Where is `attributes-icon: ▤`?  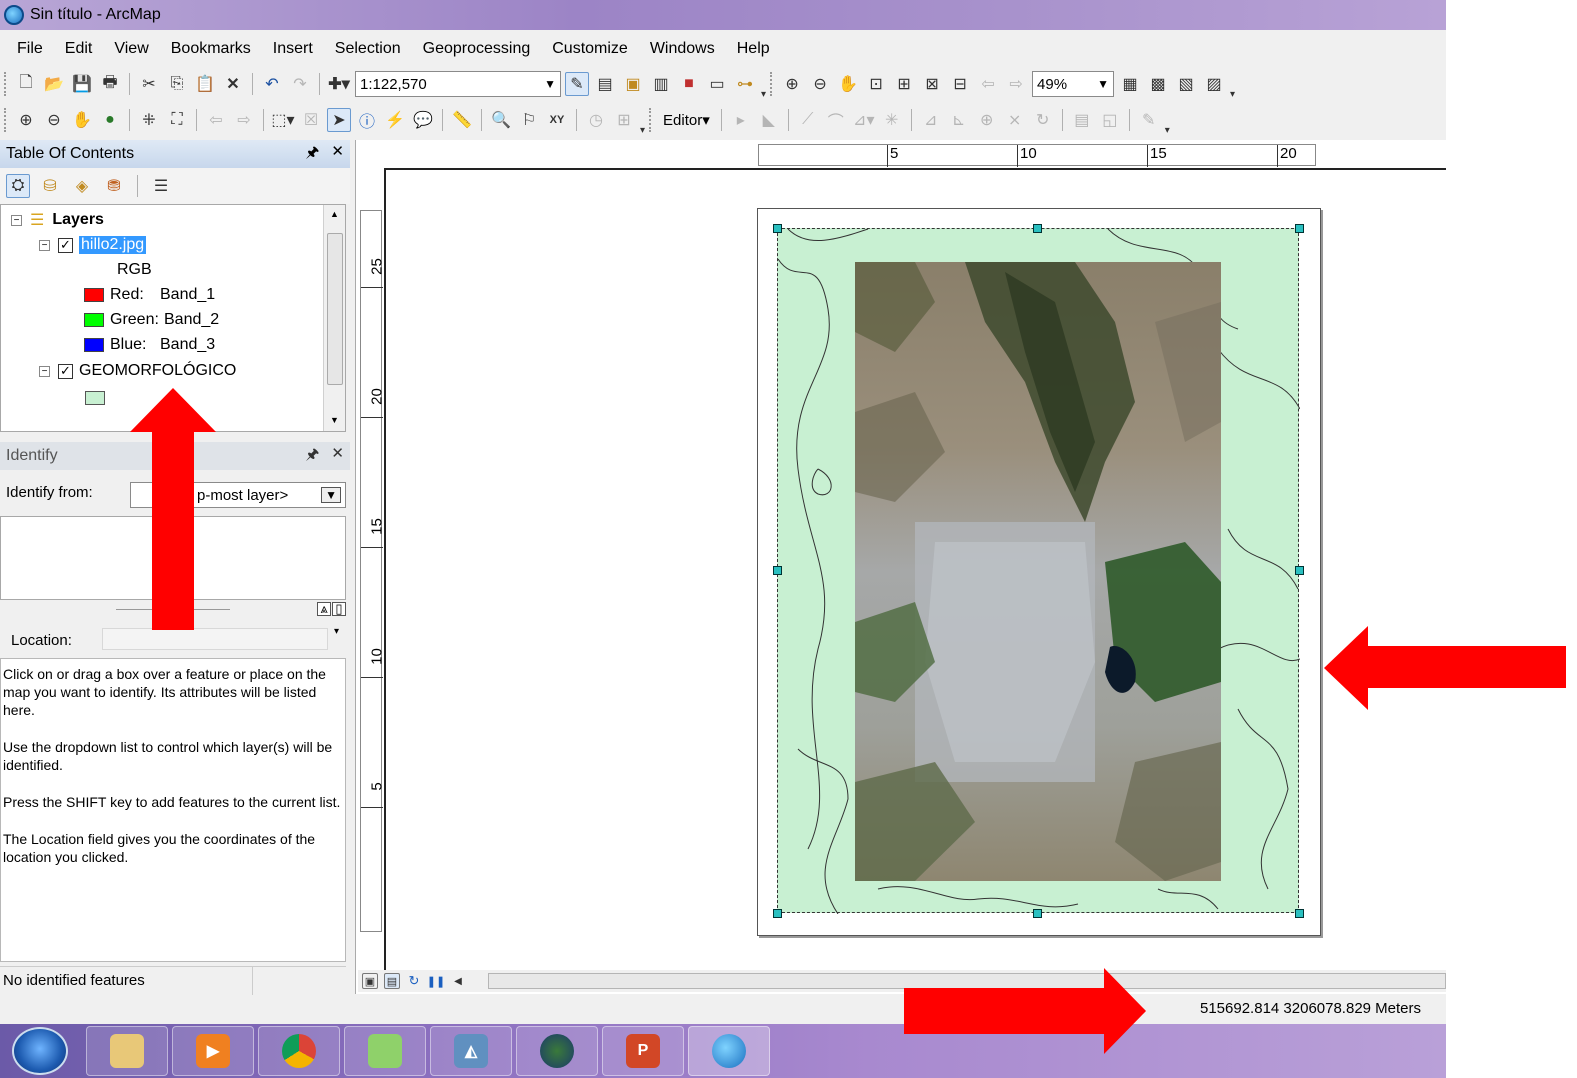
attributes-icon: ▤ is located at coordinates (1082, 120).